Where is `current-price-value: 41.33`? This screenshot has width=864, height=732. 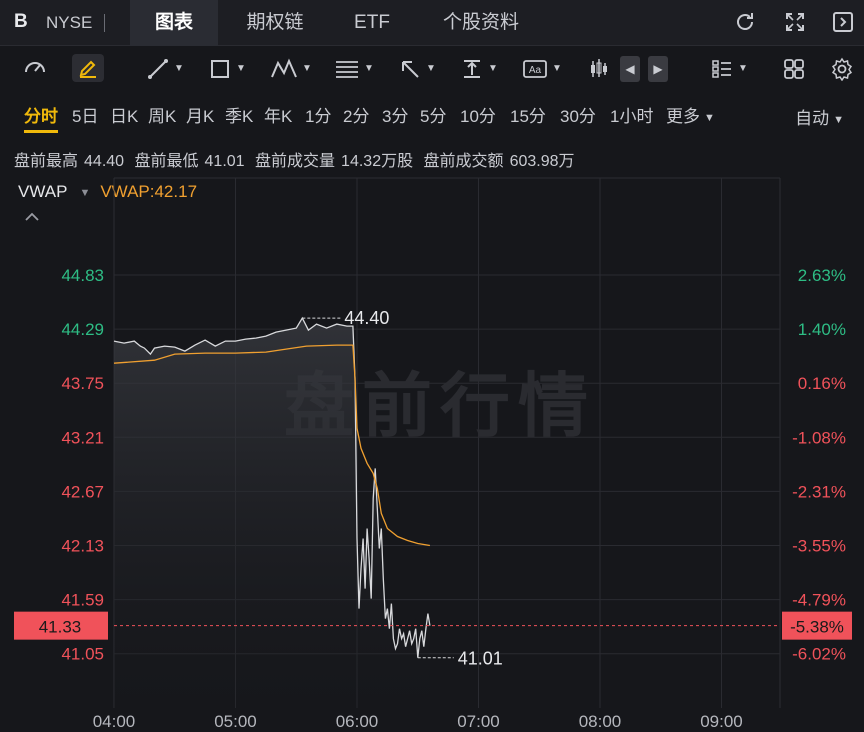 current-price-value: 41.33 is located at coordinates (60, 627).